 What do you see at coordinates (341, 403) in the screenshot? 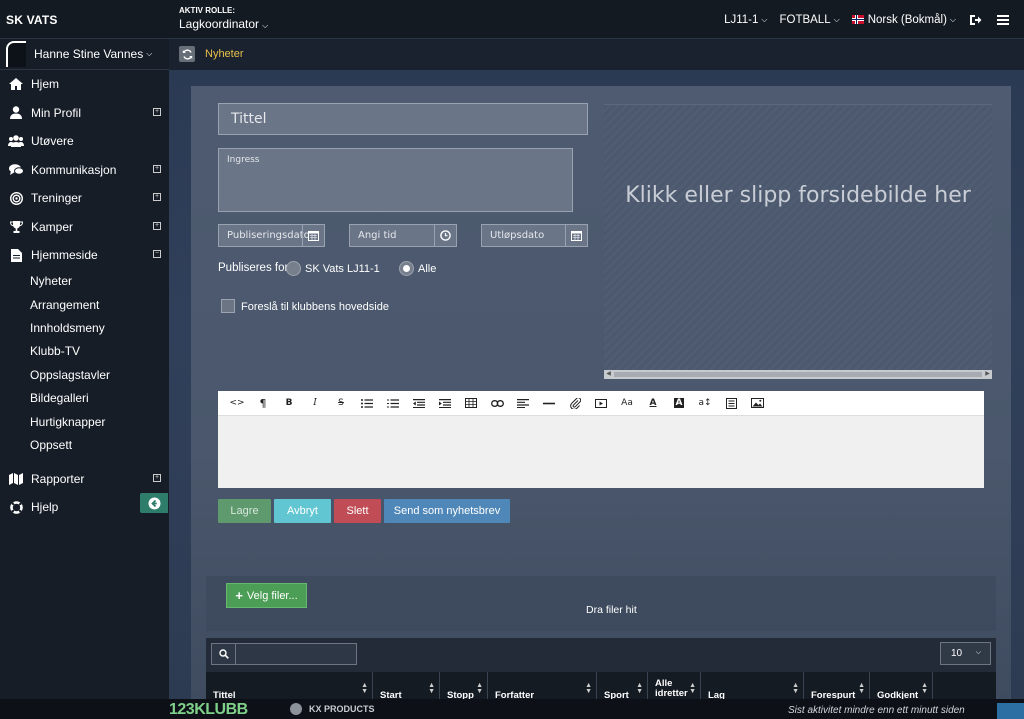
I see `strikethrough-icon: S` at bounding box center [341, 403].